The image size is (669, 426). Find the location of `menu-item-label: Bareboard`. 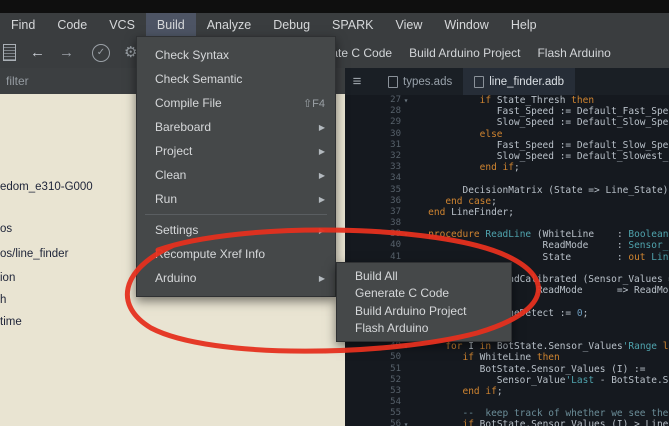

menu-item-label: Bareboard is located at coordinates (183, 127).